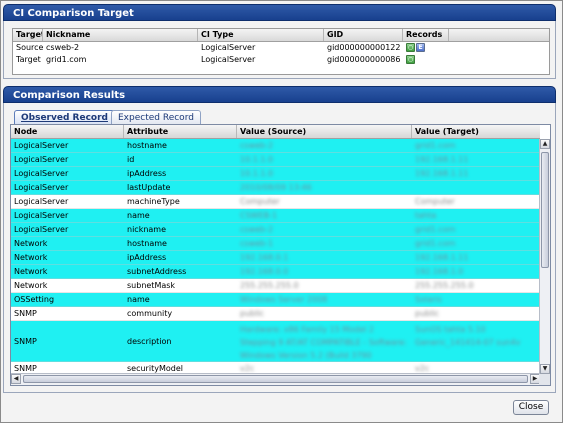  Describe the element at coordinates (284, 299) in the screenshot. I see `value-source-cell: Windows Server 2008` at that location.